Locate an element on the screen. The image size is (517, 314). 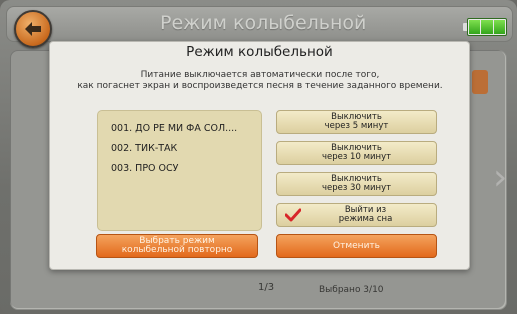
back-button is located at coordinates (33, 29).